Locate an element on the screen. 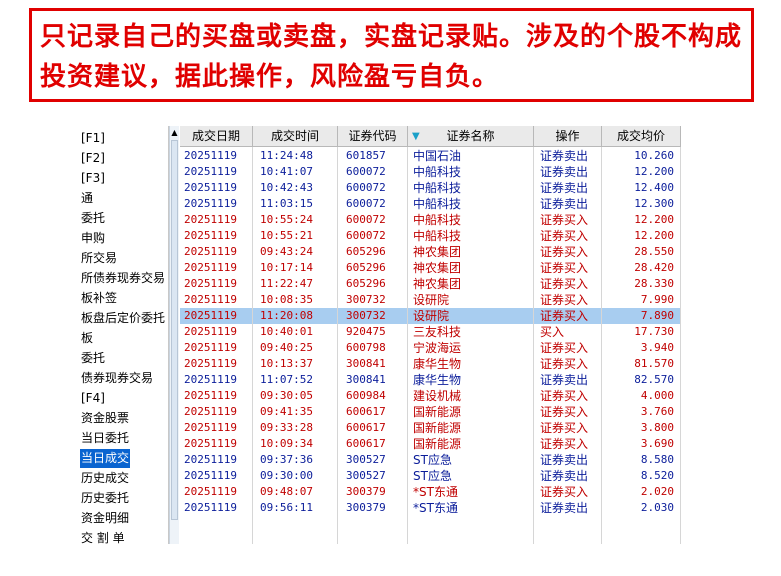 The width and height of the screenshot is (781, 576). trade-time-cell: 09:33:28 is located at coordinates (295, 428).